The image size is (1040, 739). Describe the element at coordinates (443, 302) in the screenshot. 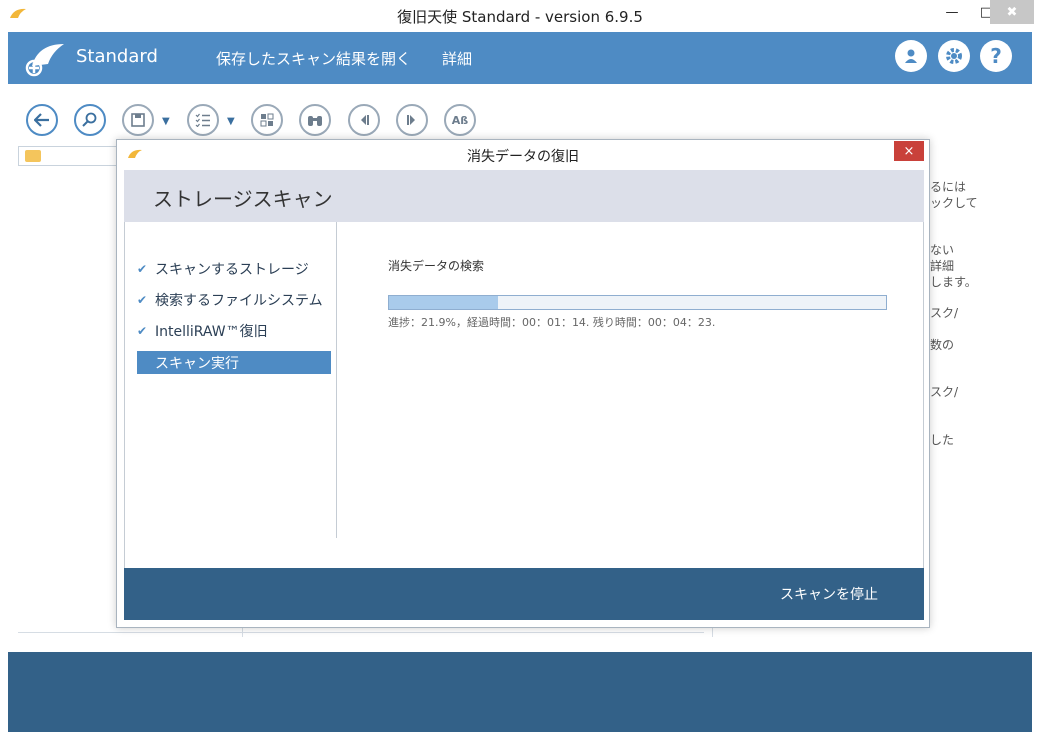

I see `progress-fill` at that location.